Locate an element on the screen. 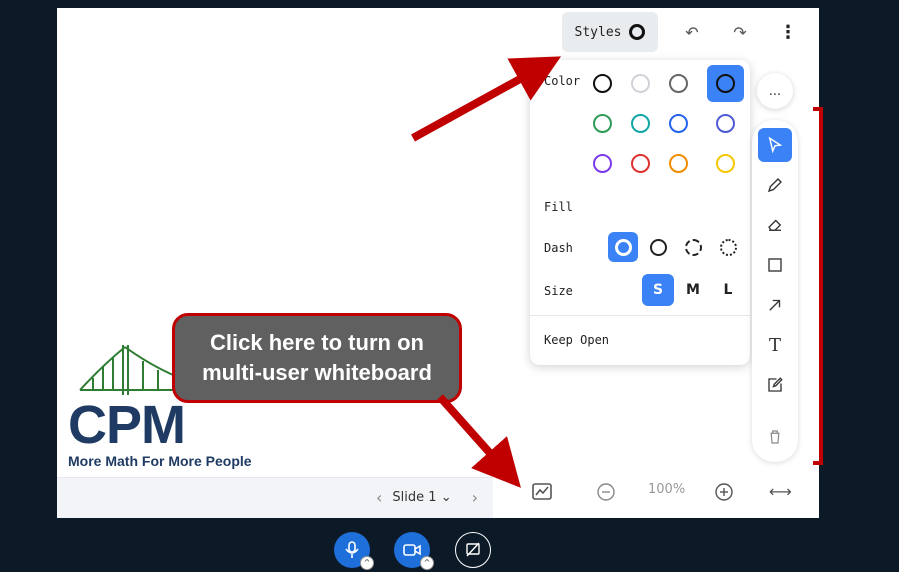 This screenshot has height=572, width=899. select-icon is located at coordinates (775, 145).